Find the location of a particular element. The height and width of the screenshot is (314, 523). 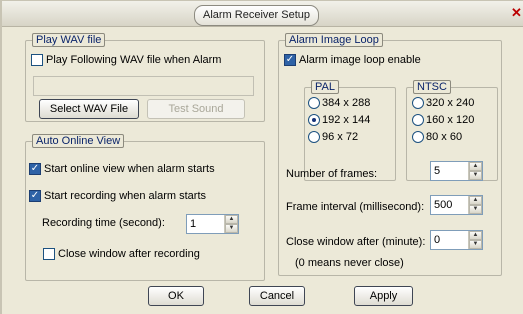

number-of-frames-label: Number of frames: is located at coordinates (332, 174).